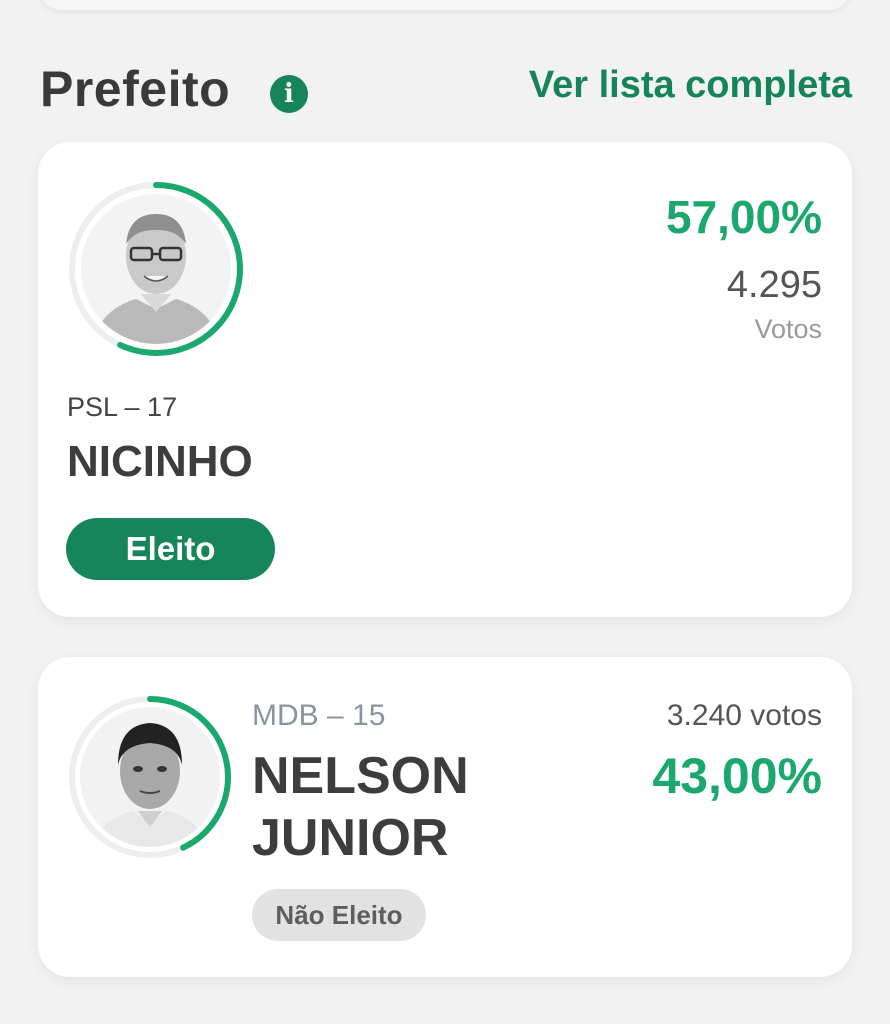 Image resolution: width=890 pixels, height=1024 pixels. I want to click on party-number: PSL – 17, so click(122, 407).